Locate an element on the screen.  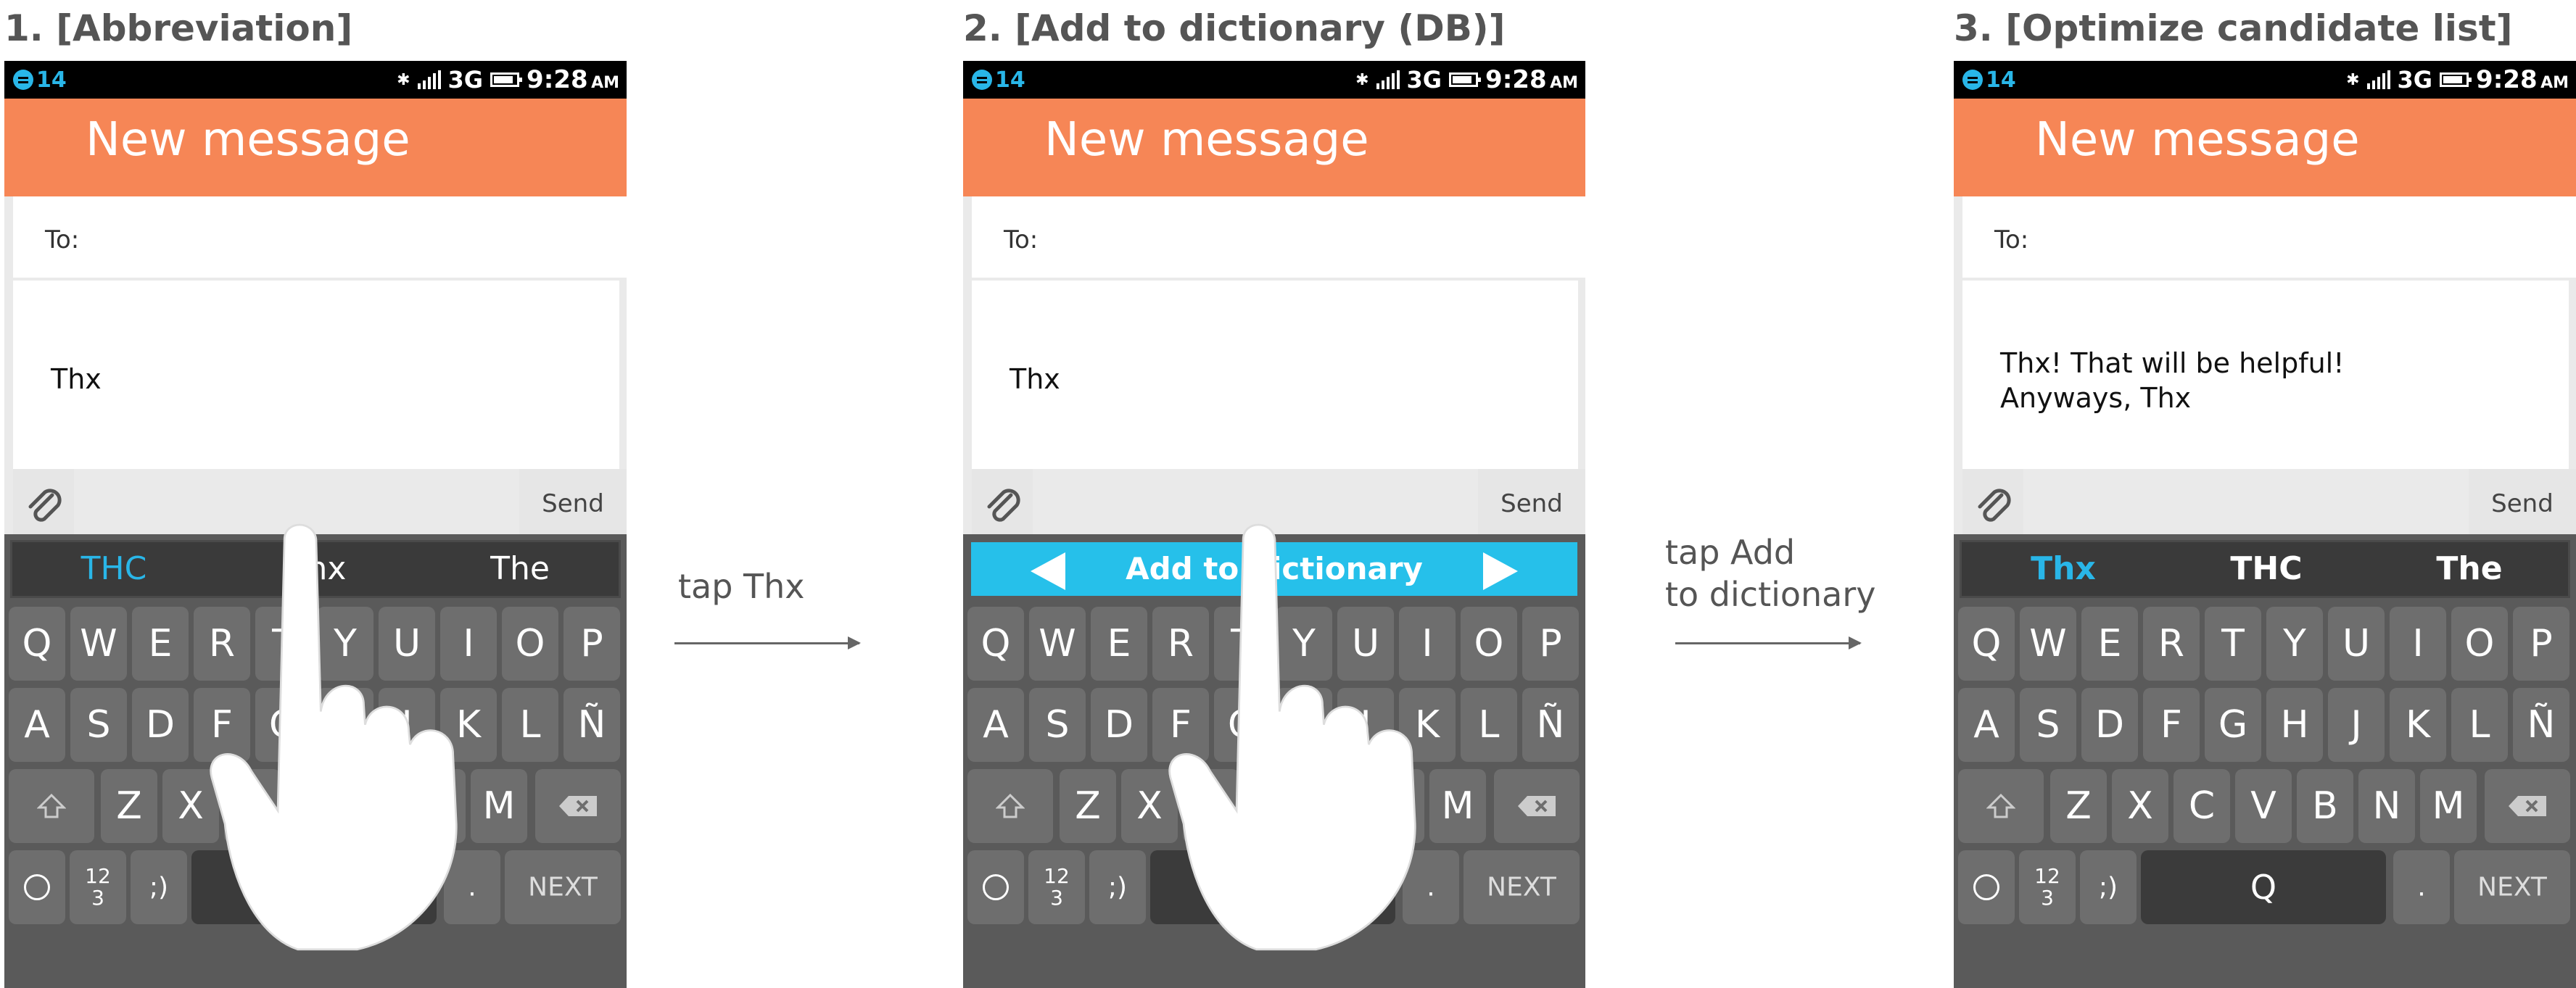
key-c: C is located at coordinates (2202, 806).